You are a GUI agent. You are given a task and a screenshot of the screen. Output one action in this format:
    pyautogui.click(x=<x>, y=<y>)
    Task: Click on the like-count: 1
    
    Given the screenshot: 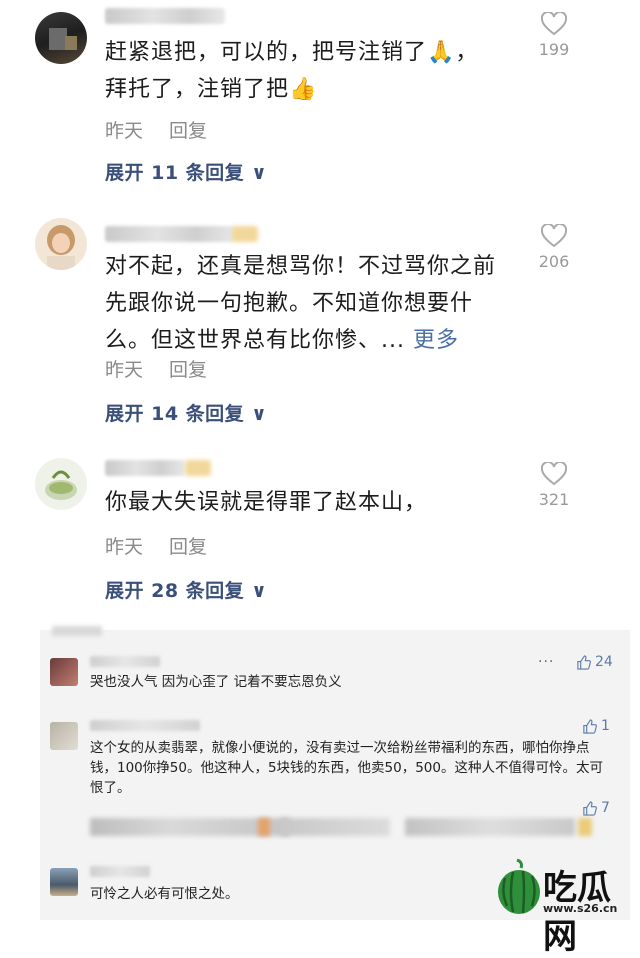 What is the action you would take?
    pyautogui.click(x=605, y=726)
    